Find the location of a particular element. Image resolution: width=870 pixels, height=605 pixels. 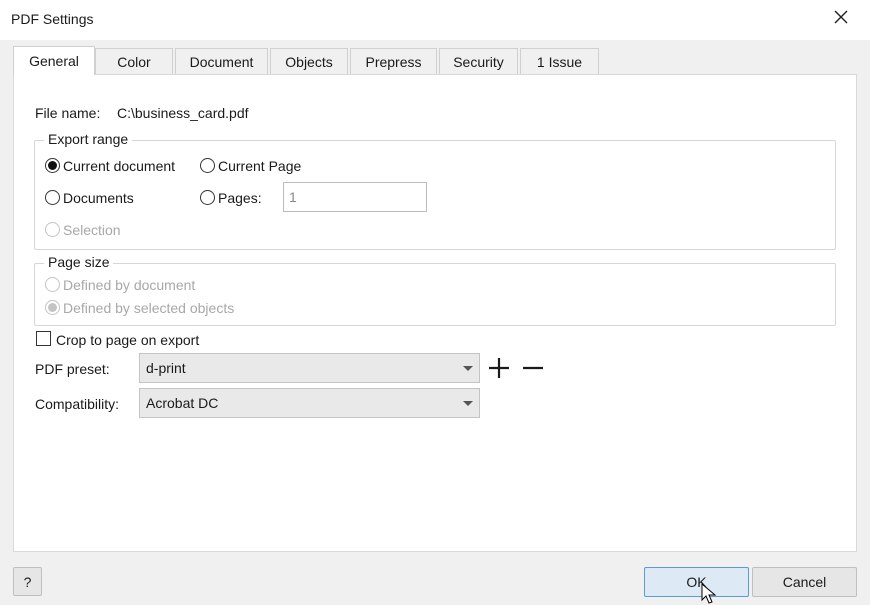

tab-prepress: Prepress is located at coordinates (393, 61).